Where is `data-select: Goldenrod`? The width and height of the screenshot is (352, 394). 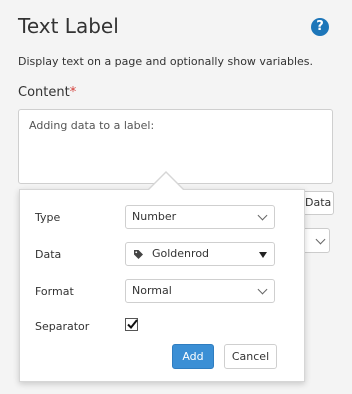 data-select: Goldenrod is located at coordinates (200, 254).